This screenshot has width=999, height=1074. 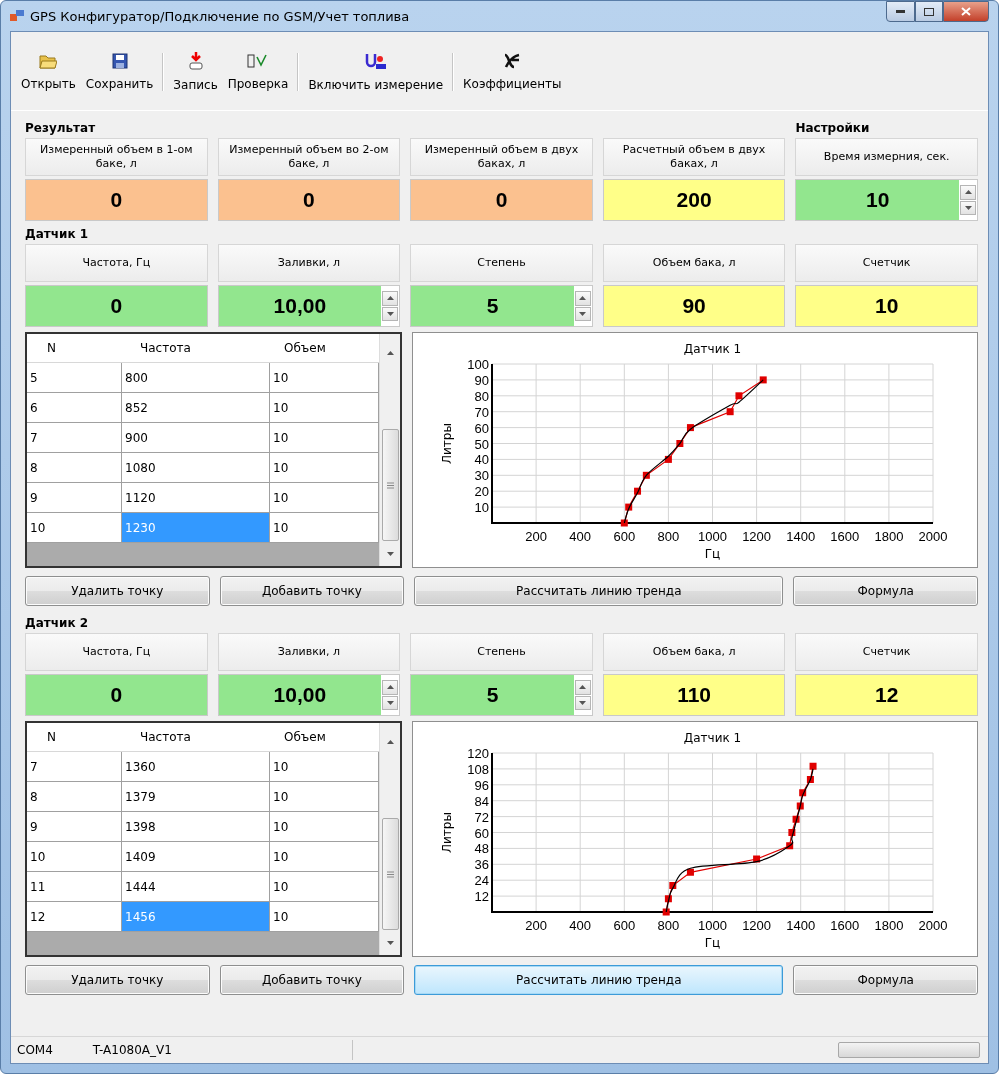 I want to click on status-text: COM4, so click(x=35, y=1050).